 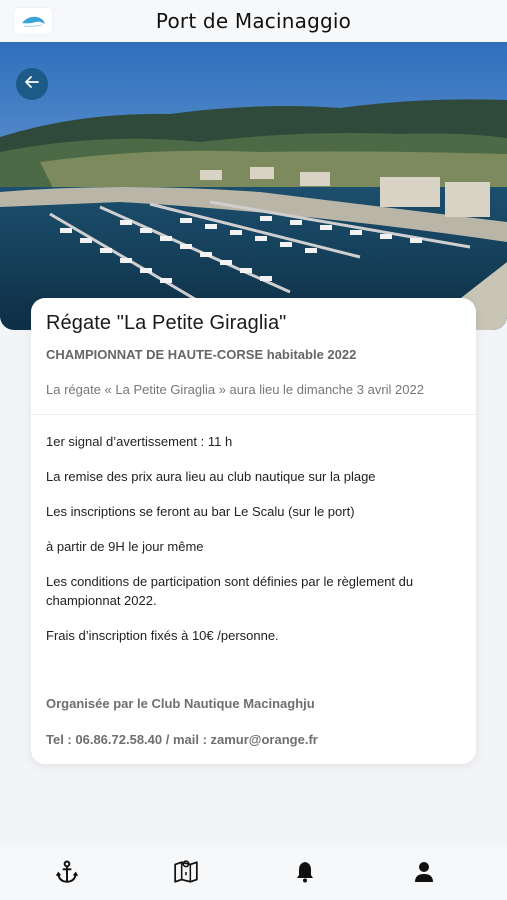 I want to click on dolphin-logo-icon, so click(x=33, y=21).